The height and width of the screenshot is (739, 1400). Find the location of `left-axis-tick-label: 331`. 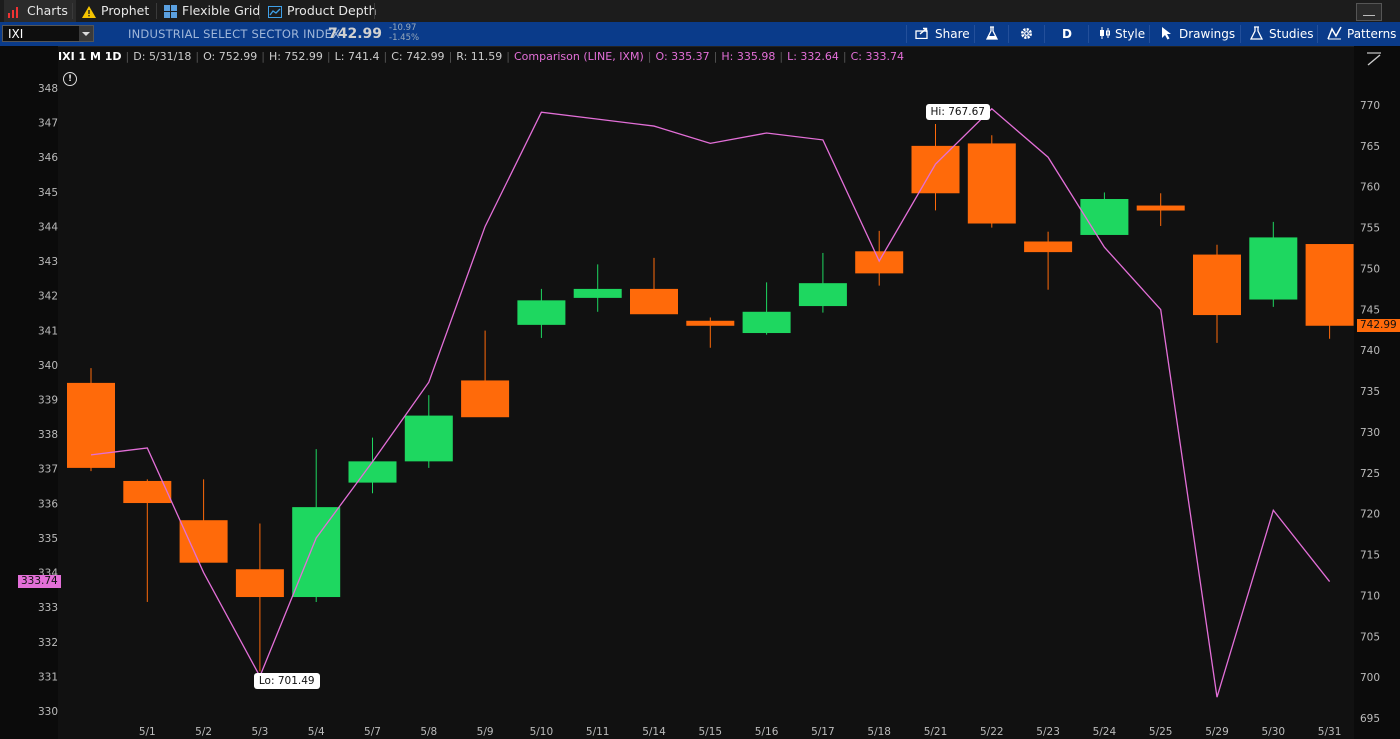

left-axis-tick-label: 331 is located at coordinates (48, 677).